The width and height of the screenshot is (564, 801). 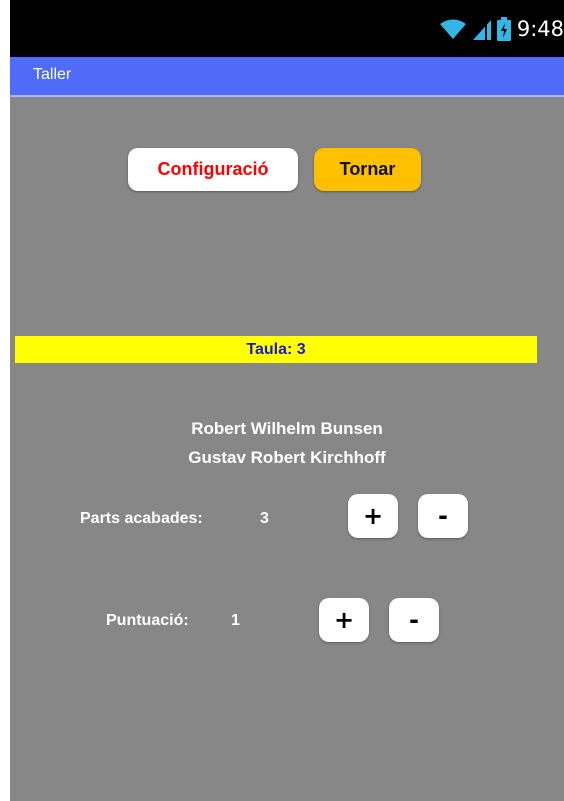 What do you see at coordinates (141, 518) in the screenshot?
I see `finished-parts-label: Parts acabades:` at bounding box center [141, 518].